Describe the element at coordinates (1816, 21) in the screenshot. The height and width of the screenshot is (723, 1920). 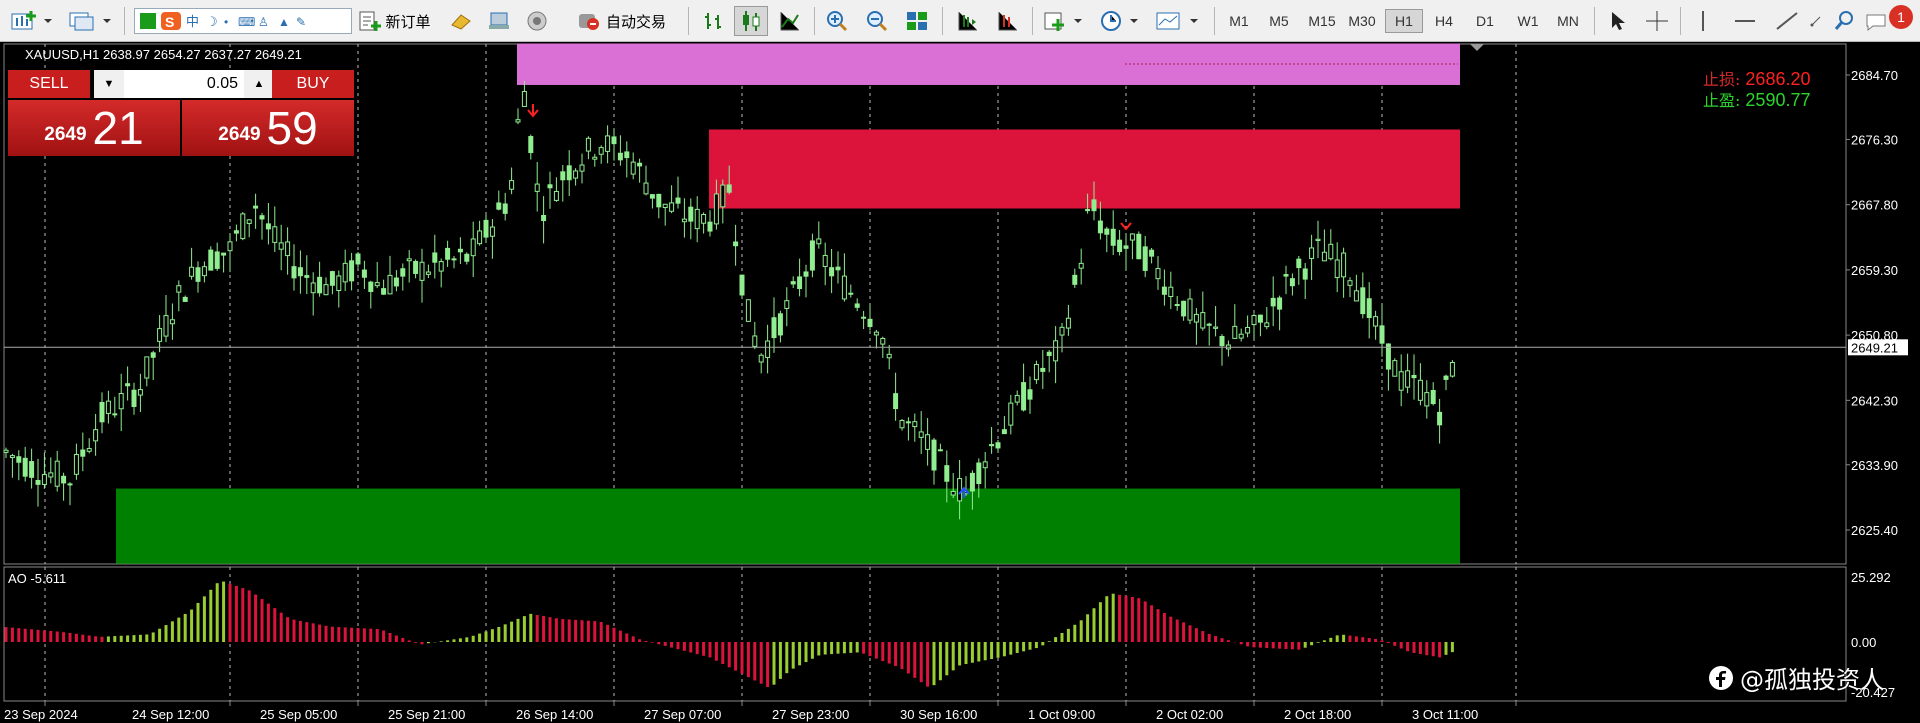
I see `fibonacci-tool` at that location.